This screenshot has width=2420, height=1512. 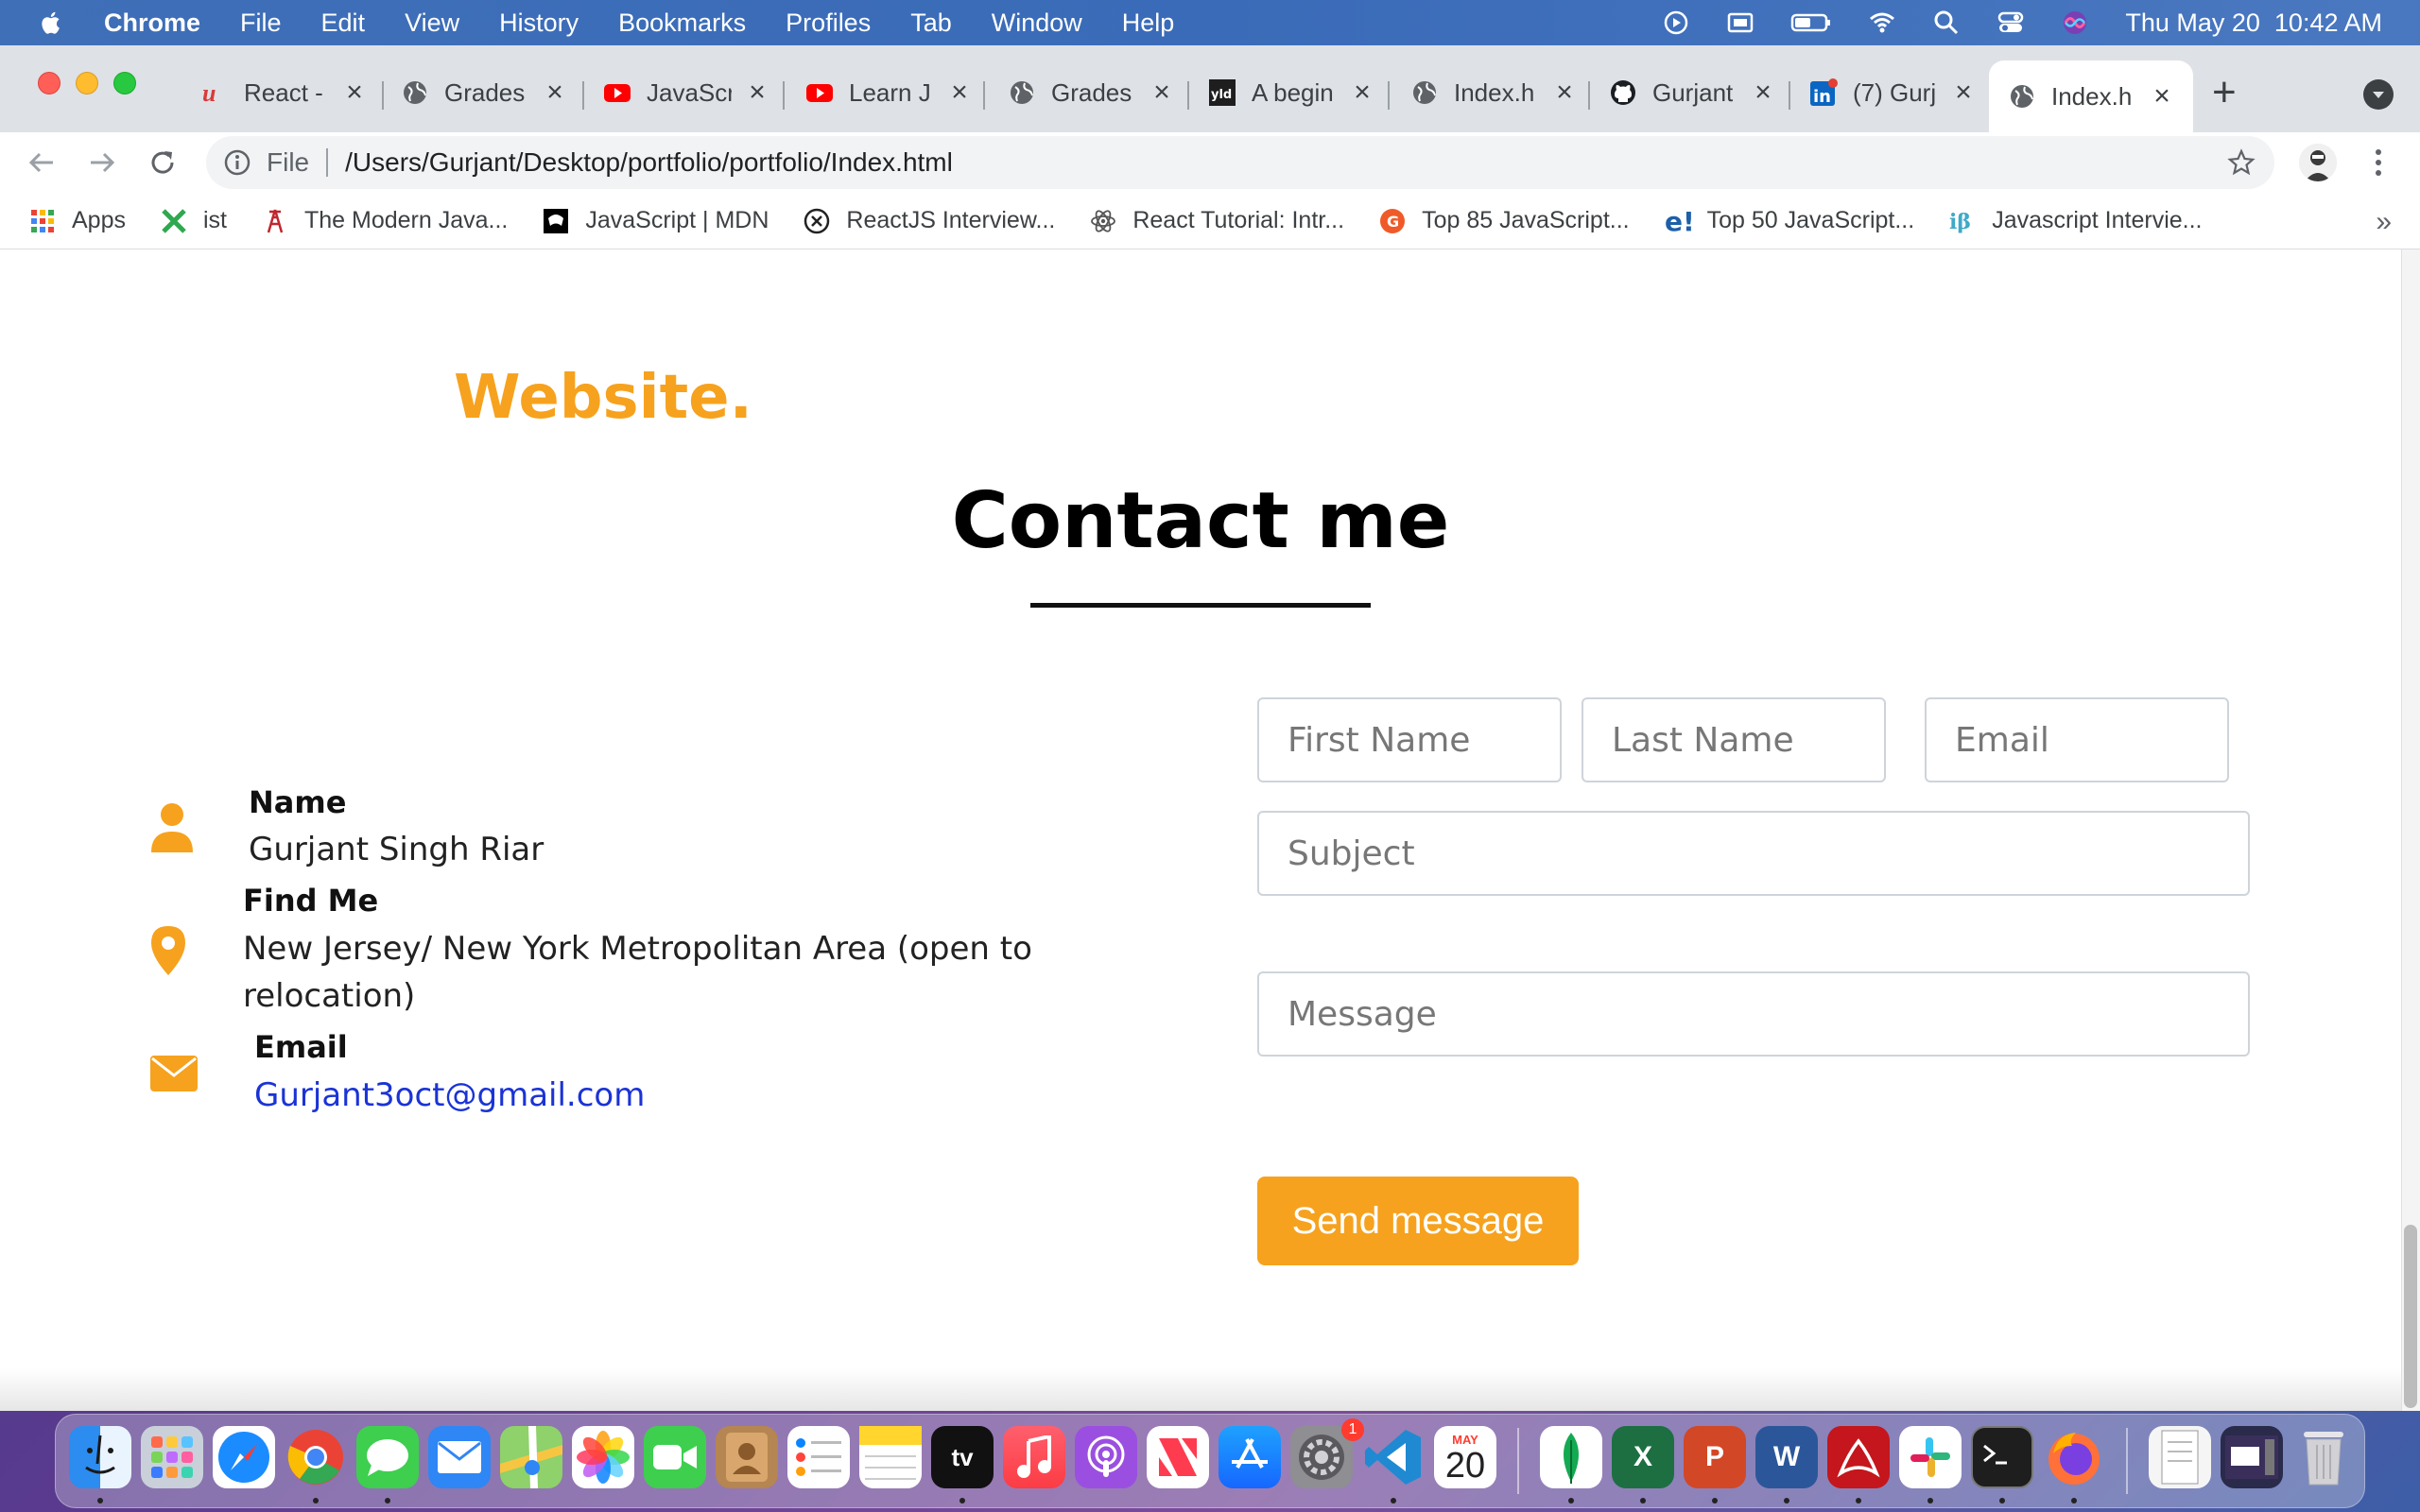 I want to click on display-menu-icon, so click(x=1740, y=23).